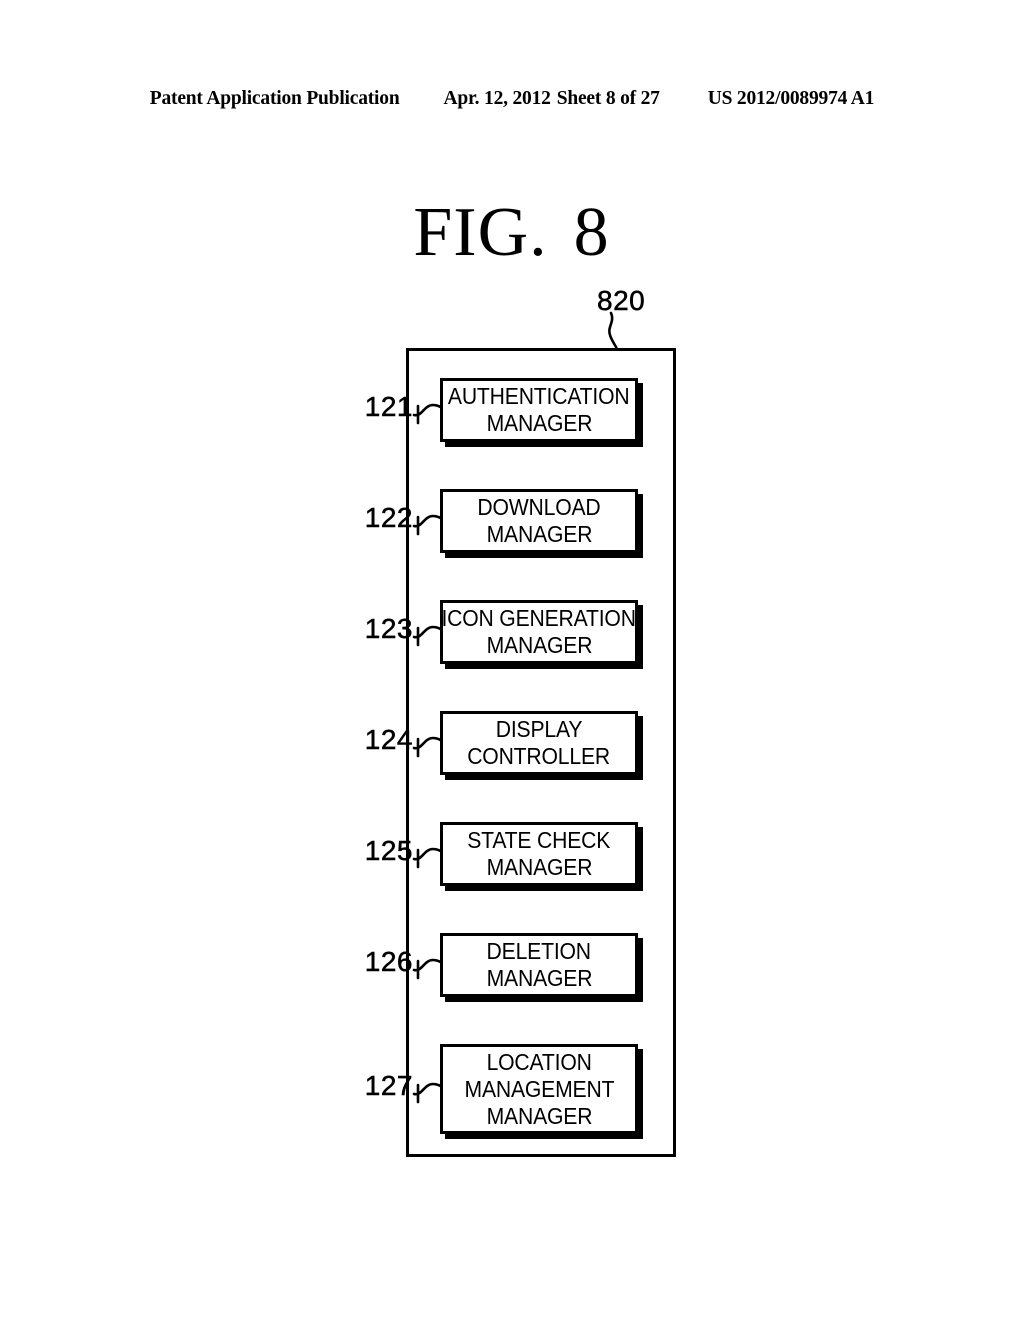  What do you see at coordinates (539, 756) in the screenshot?
I see `module-label-line: CONTROLLER` at bounding box center [539, 756].